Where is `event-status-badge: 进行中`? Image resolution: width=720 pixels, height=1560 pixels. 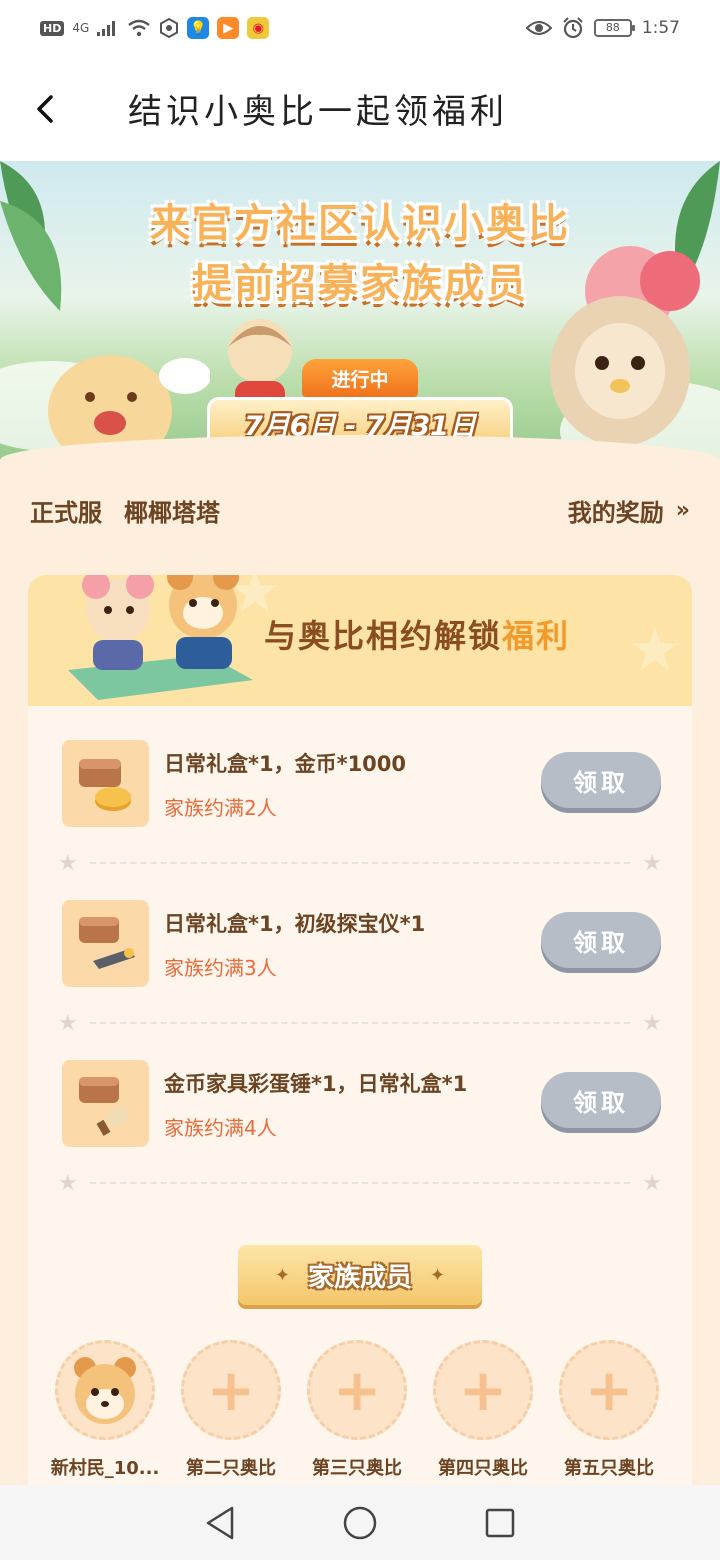 event-status-badge: 进行中 is located at coordinates (360, 378).